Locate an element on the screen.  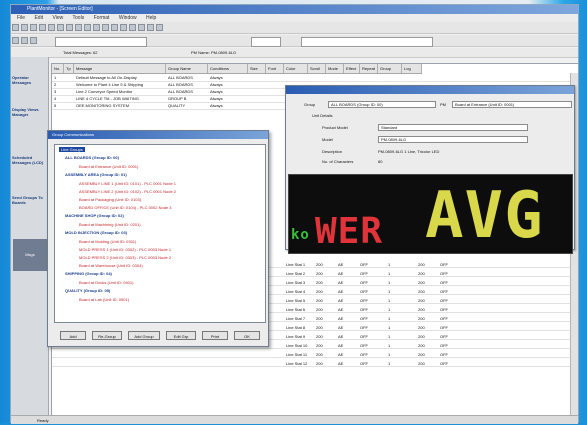
table-row: Line Stat 11 200 AE OFF 1 200 OFF is located at coordinates (315, 354).